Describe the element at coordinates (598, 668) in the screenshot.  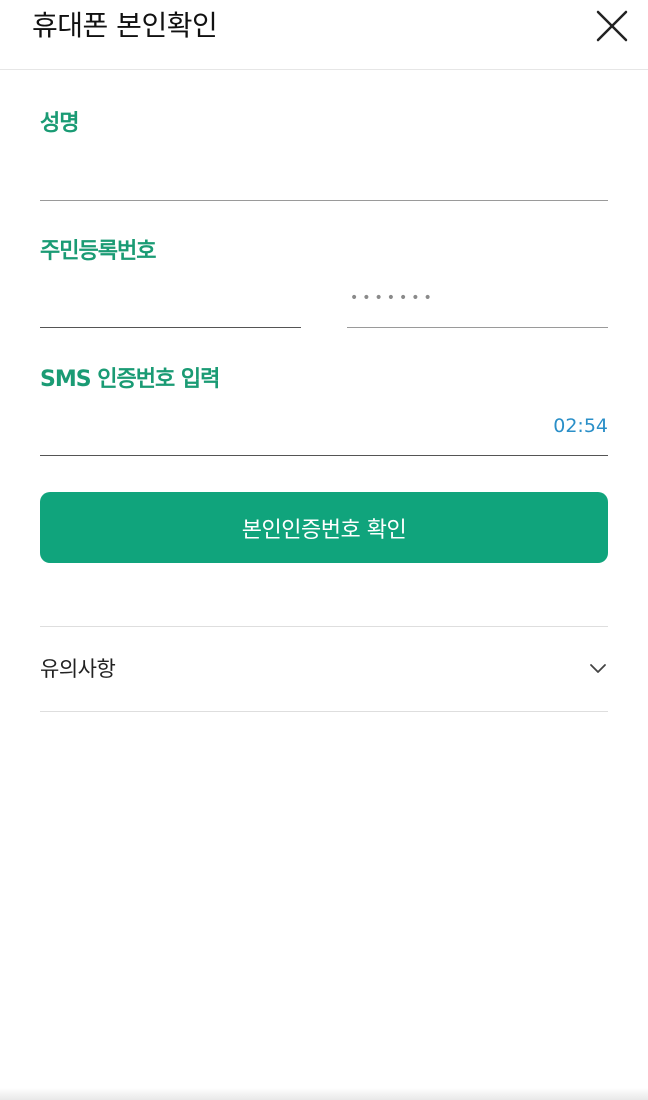
I see `chevron-down-icon` at that location.